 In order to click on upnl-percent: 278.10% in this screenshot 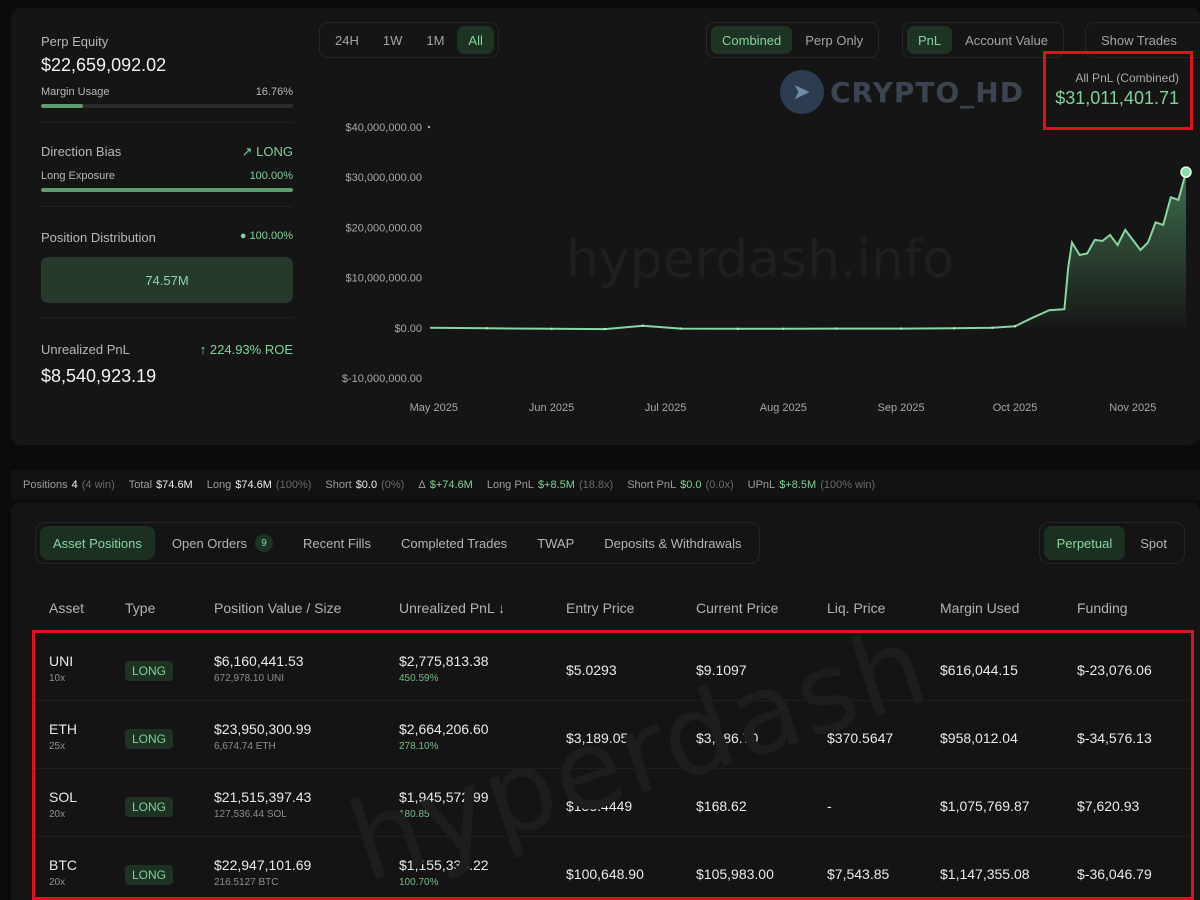, I will do `click(419, 746)`.